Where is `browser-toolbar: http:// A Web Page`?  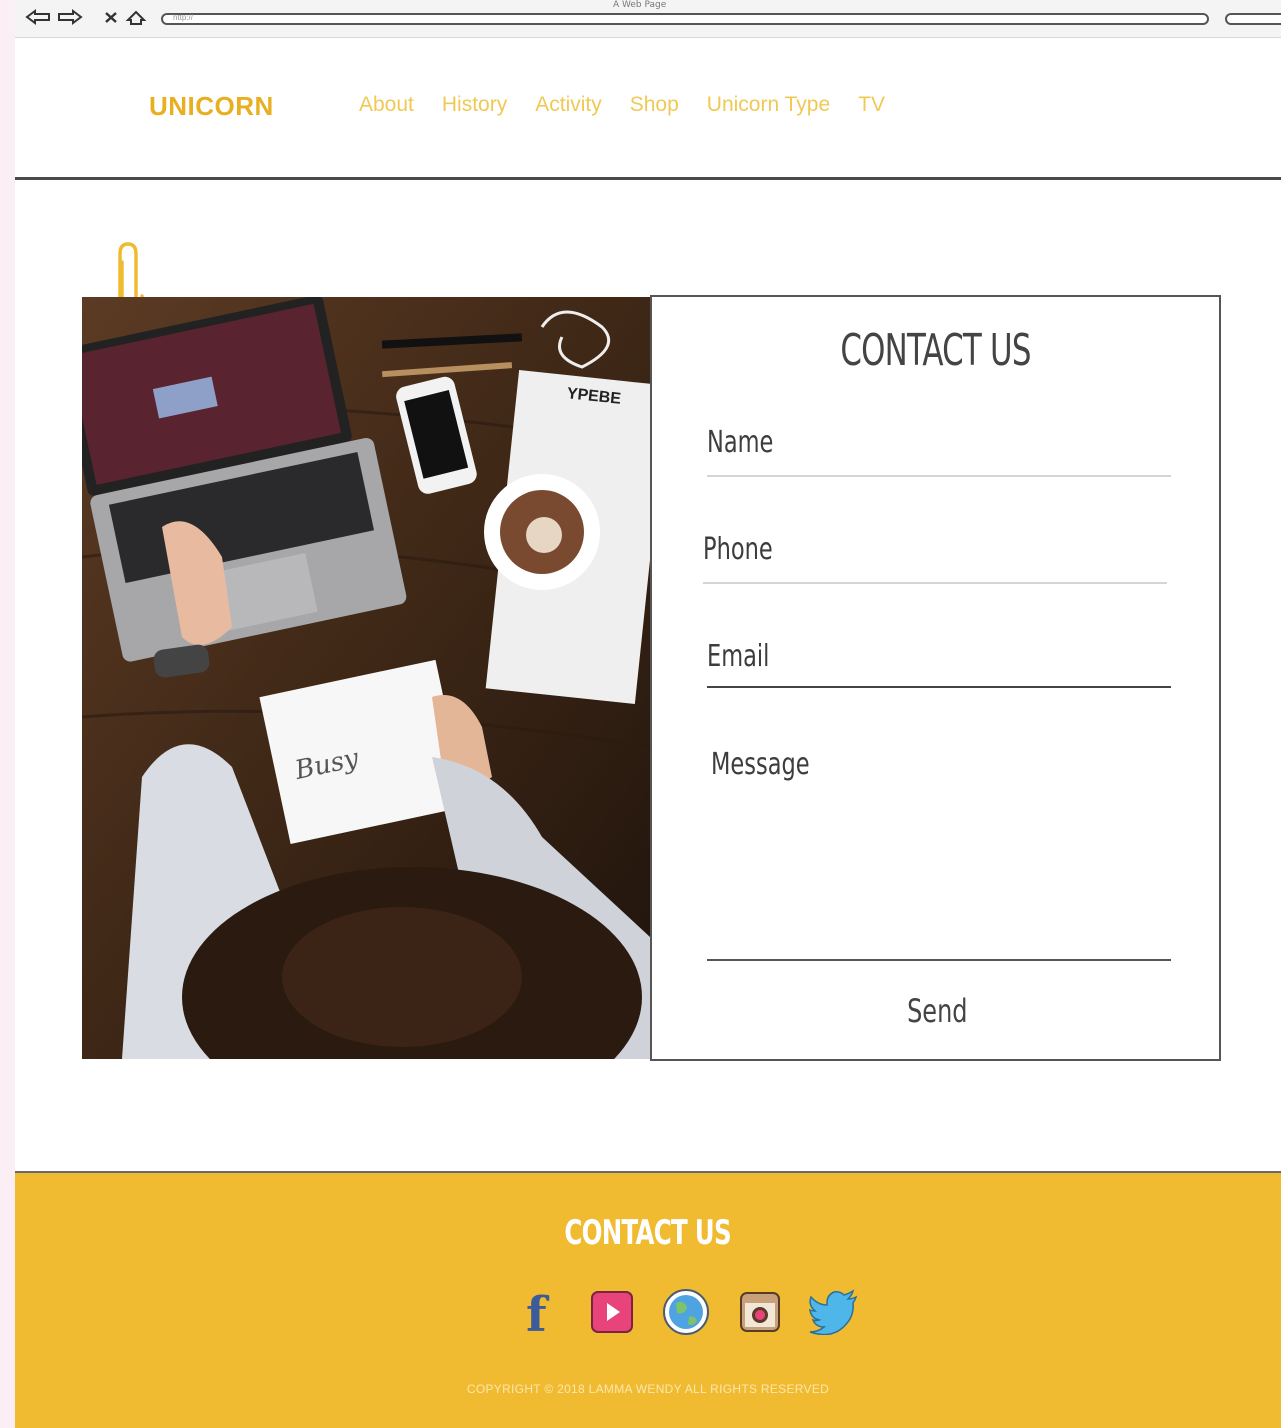
browser-toolbar: http:// A Web Page is located at coordinates (648, 19).